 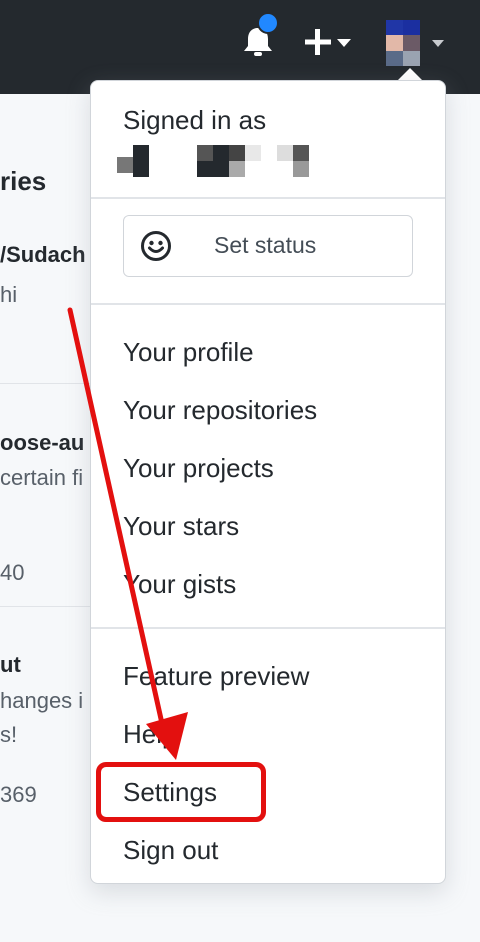 What do you see at coordinates (170, 850) in the screenshot?
I see `menu-item-sign-out: Sign out` at bounding box center [170, 850].